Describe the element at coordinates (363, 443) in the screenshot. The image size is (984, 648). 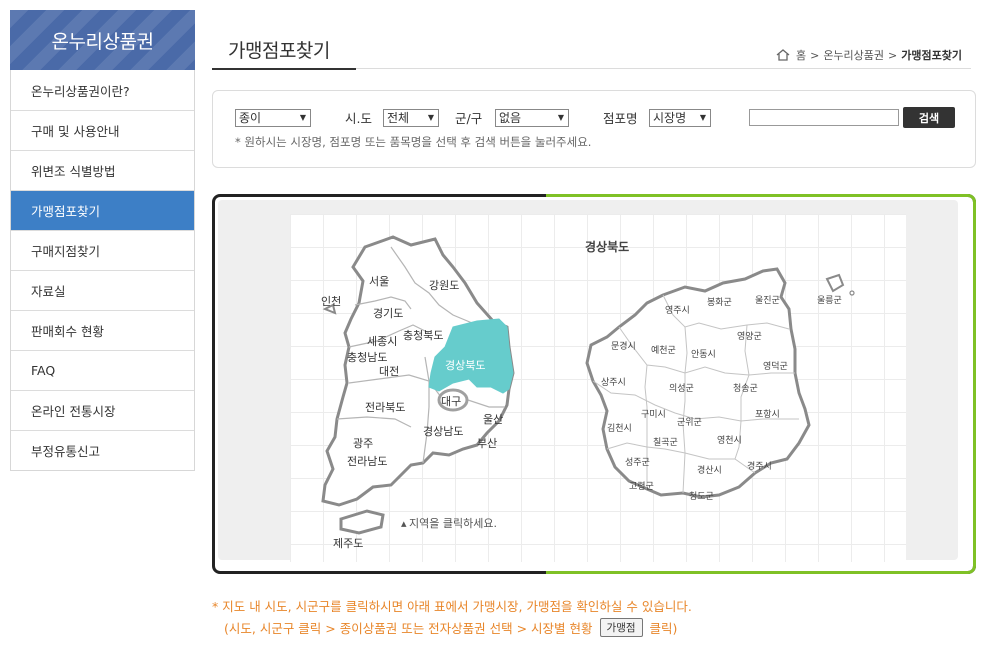
I see `label-gwangju: 광주` at that location.